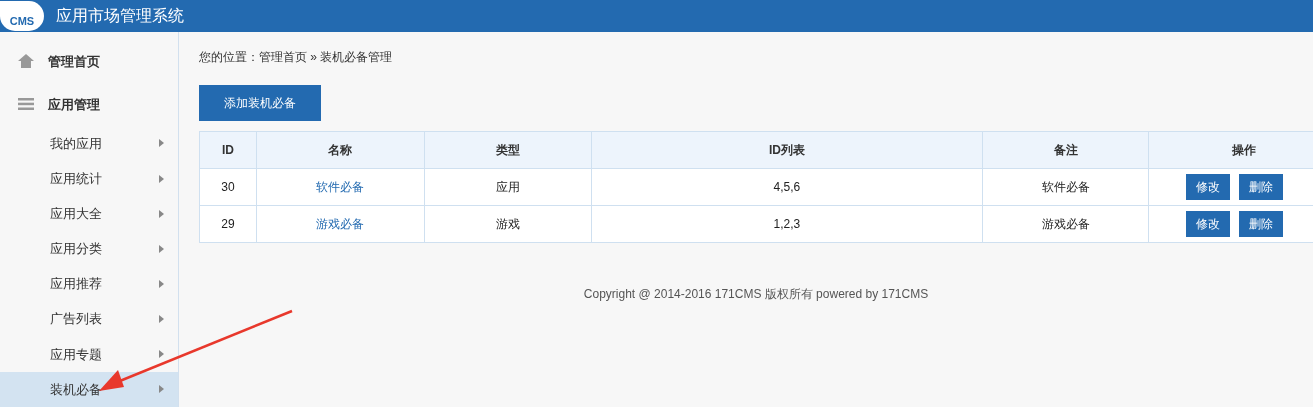  I want to click on table-cell: 游戏, so click(508, 224).